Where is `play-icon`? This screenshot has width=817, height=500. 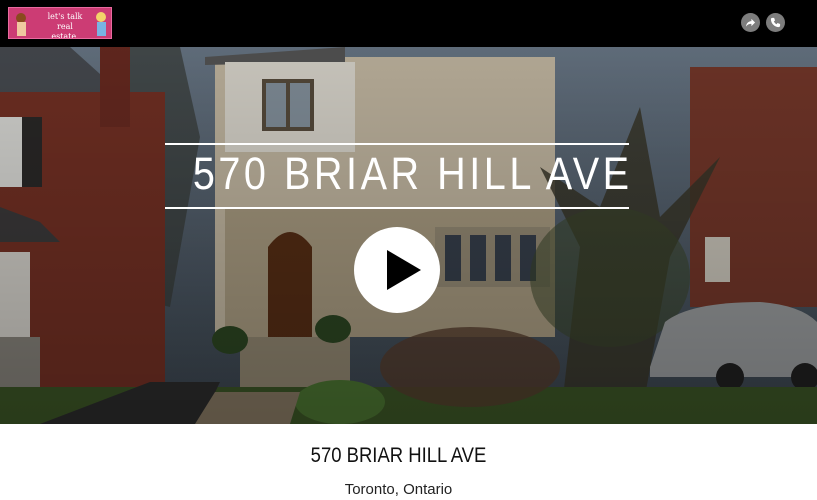
play-icon is located at coordinates (404, 270).